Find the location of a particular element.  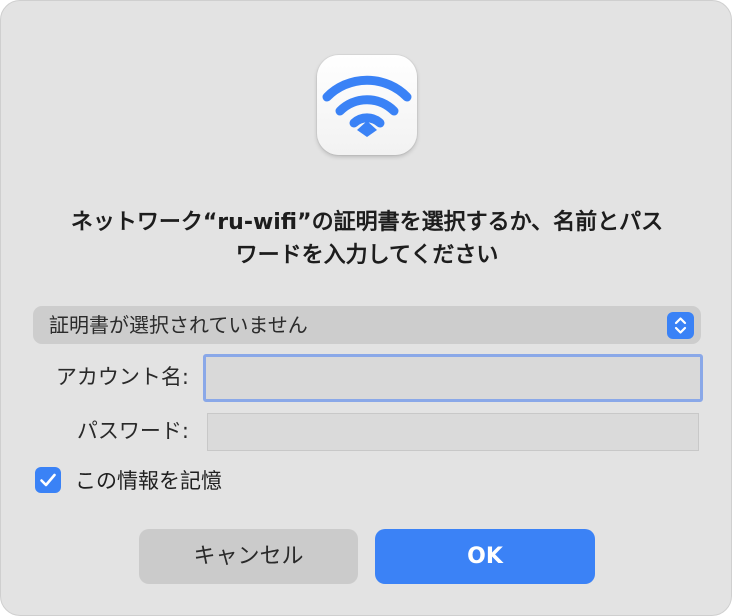

dialog-title-line-2: ワードを入力してください is located at coordinates (367, 255).